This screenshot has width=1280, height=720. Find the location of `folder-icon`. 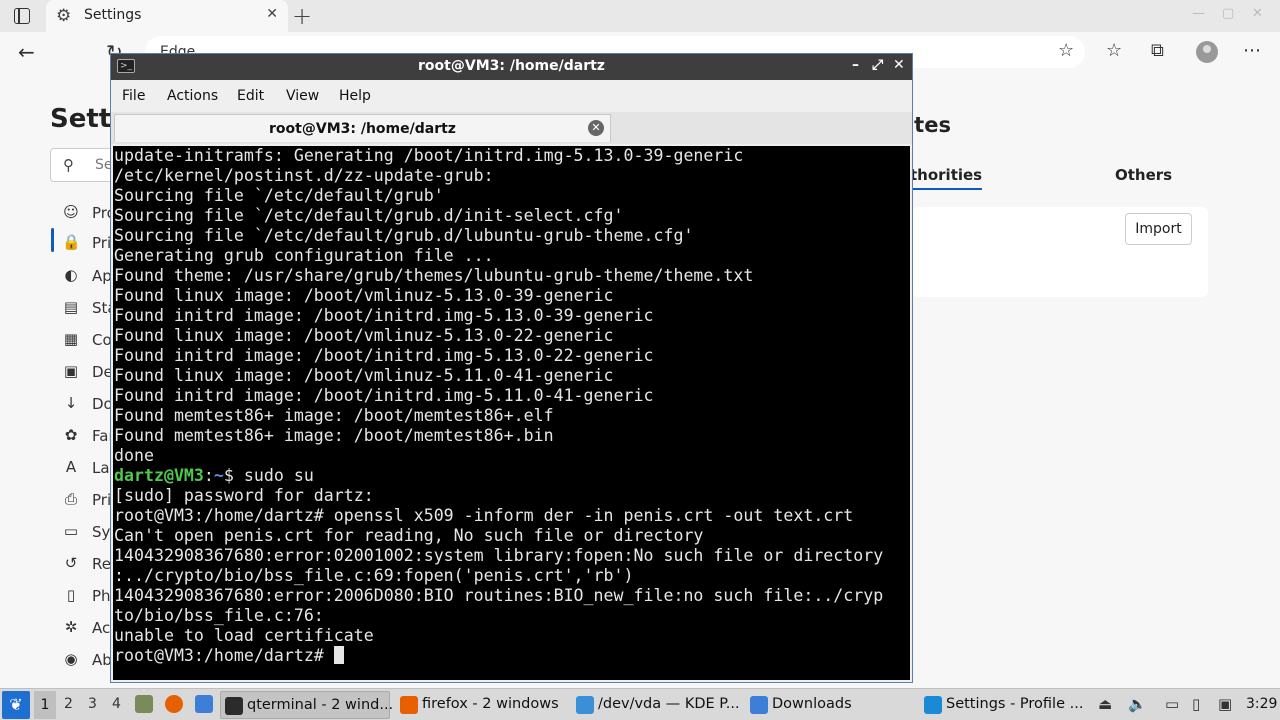

folder-icon is located at coordinates (759, 705).